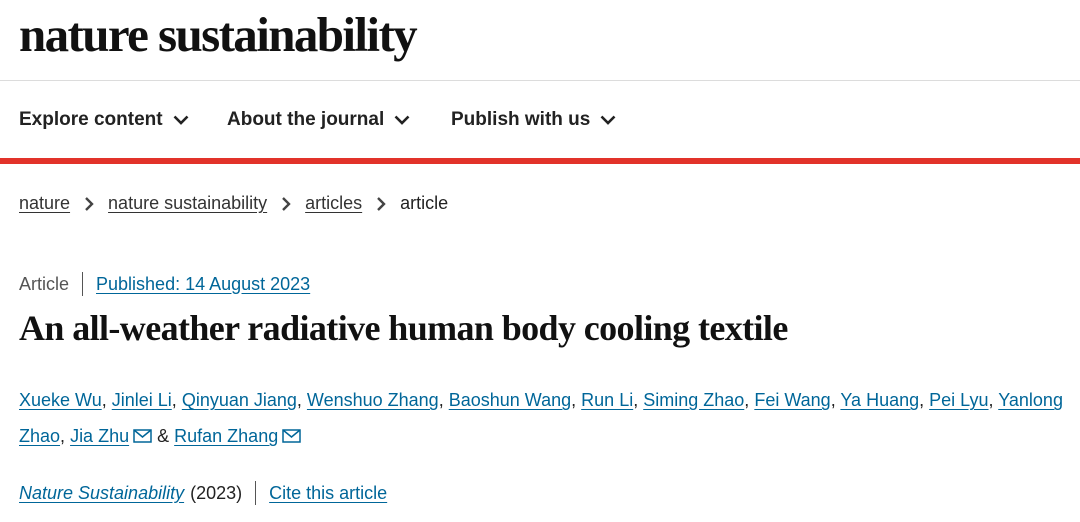  What do you see at coordinates (879, 400) in the screenshot?
I see `author-link: Ya Huang` at bounding box center [879, 400].